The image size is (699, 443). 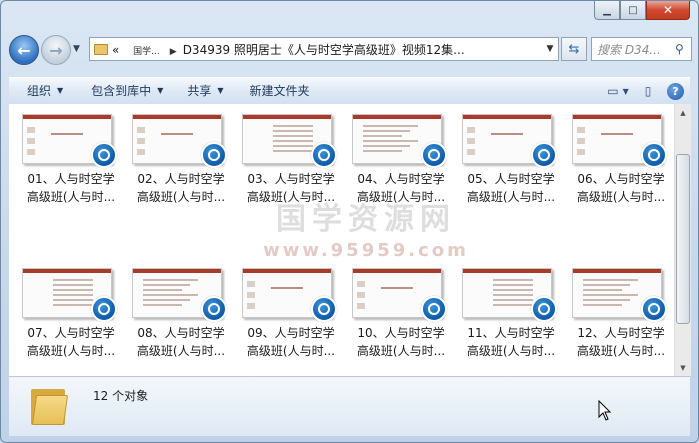 What do you see at coordinates (291, 179) in the screenshot?
I see `file-name-line-1: 03、人与时空学` at bounding box center [291, 179].